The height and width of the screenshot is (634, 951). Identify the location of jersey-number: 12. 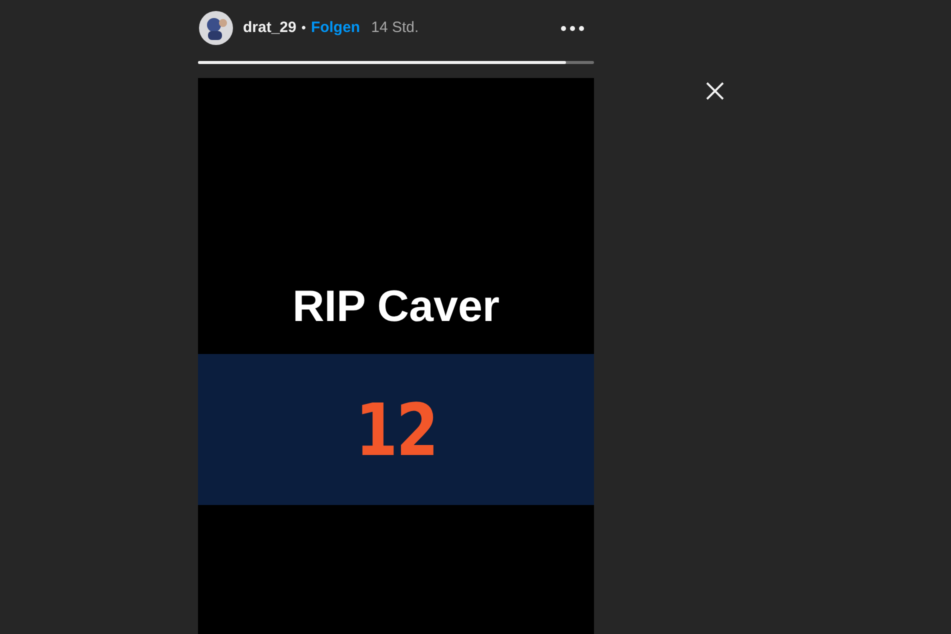
(396, 430).